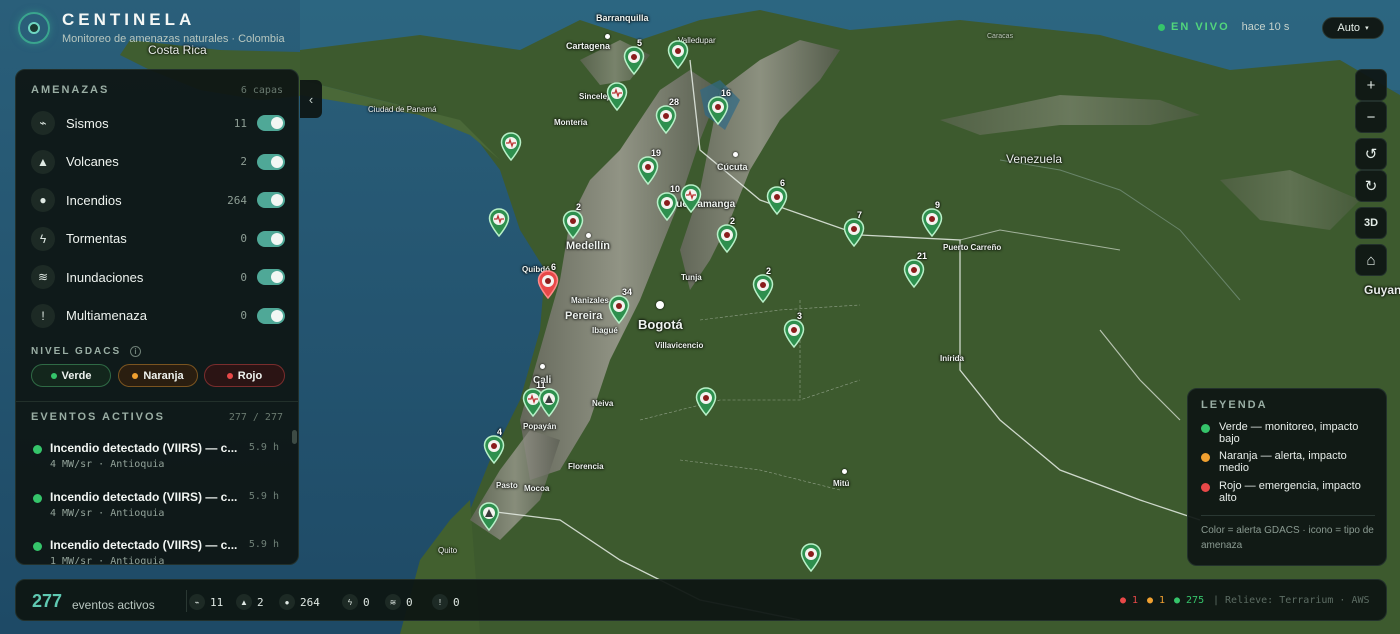 The image size is (1400, 634). I want to click on rotate-left-button: ↺, so click(1371, 154).